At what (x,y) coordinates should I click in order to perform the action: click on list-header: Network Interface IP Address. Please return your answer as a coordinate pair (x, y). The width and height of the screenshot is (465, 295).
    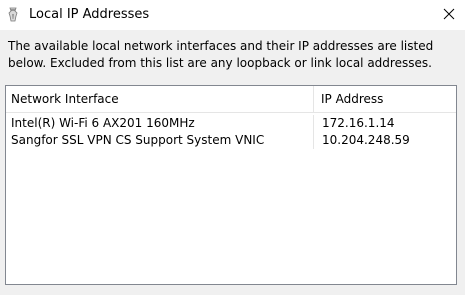
    Looking at the image, I should click on (231, 99).